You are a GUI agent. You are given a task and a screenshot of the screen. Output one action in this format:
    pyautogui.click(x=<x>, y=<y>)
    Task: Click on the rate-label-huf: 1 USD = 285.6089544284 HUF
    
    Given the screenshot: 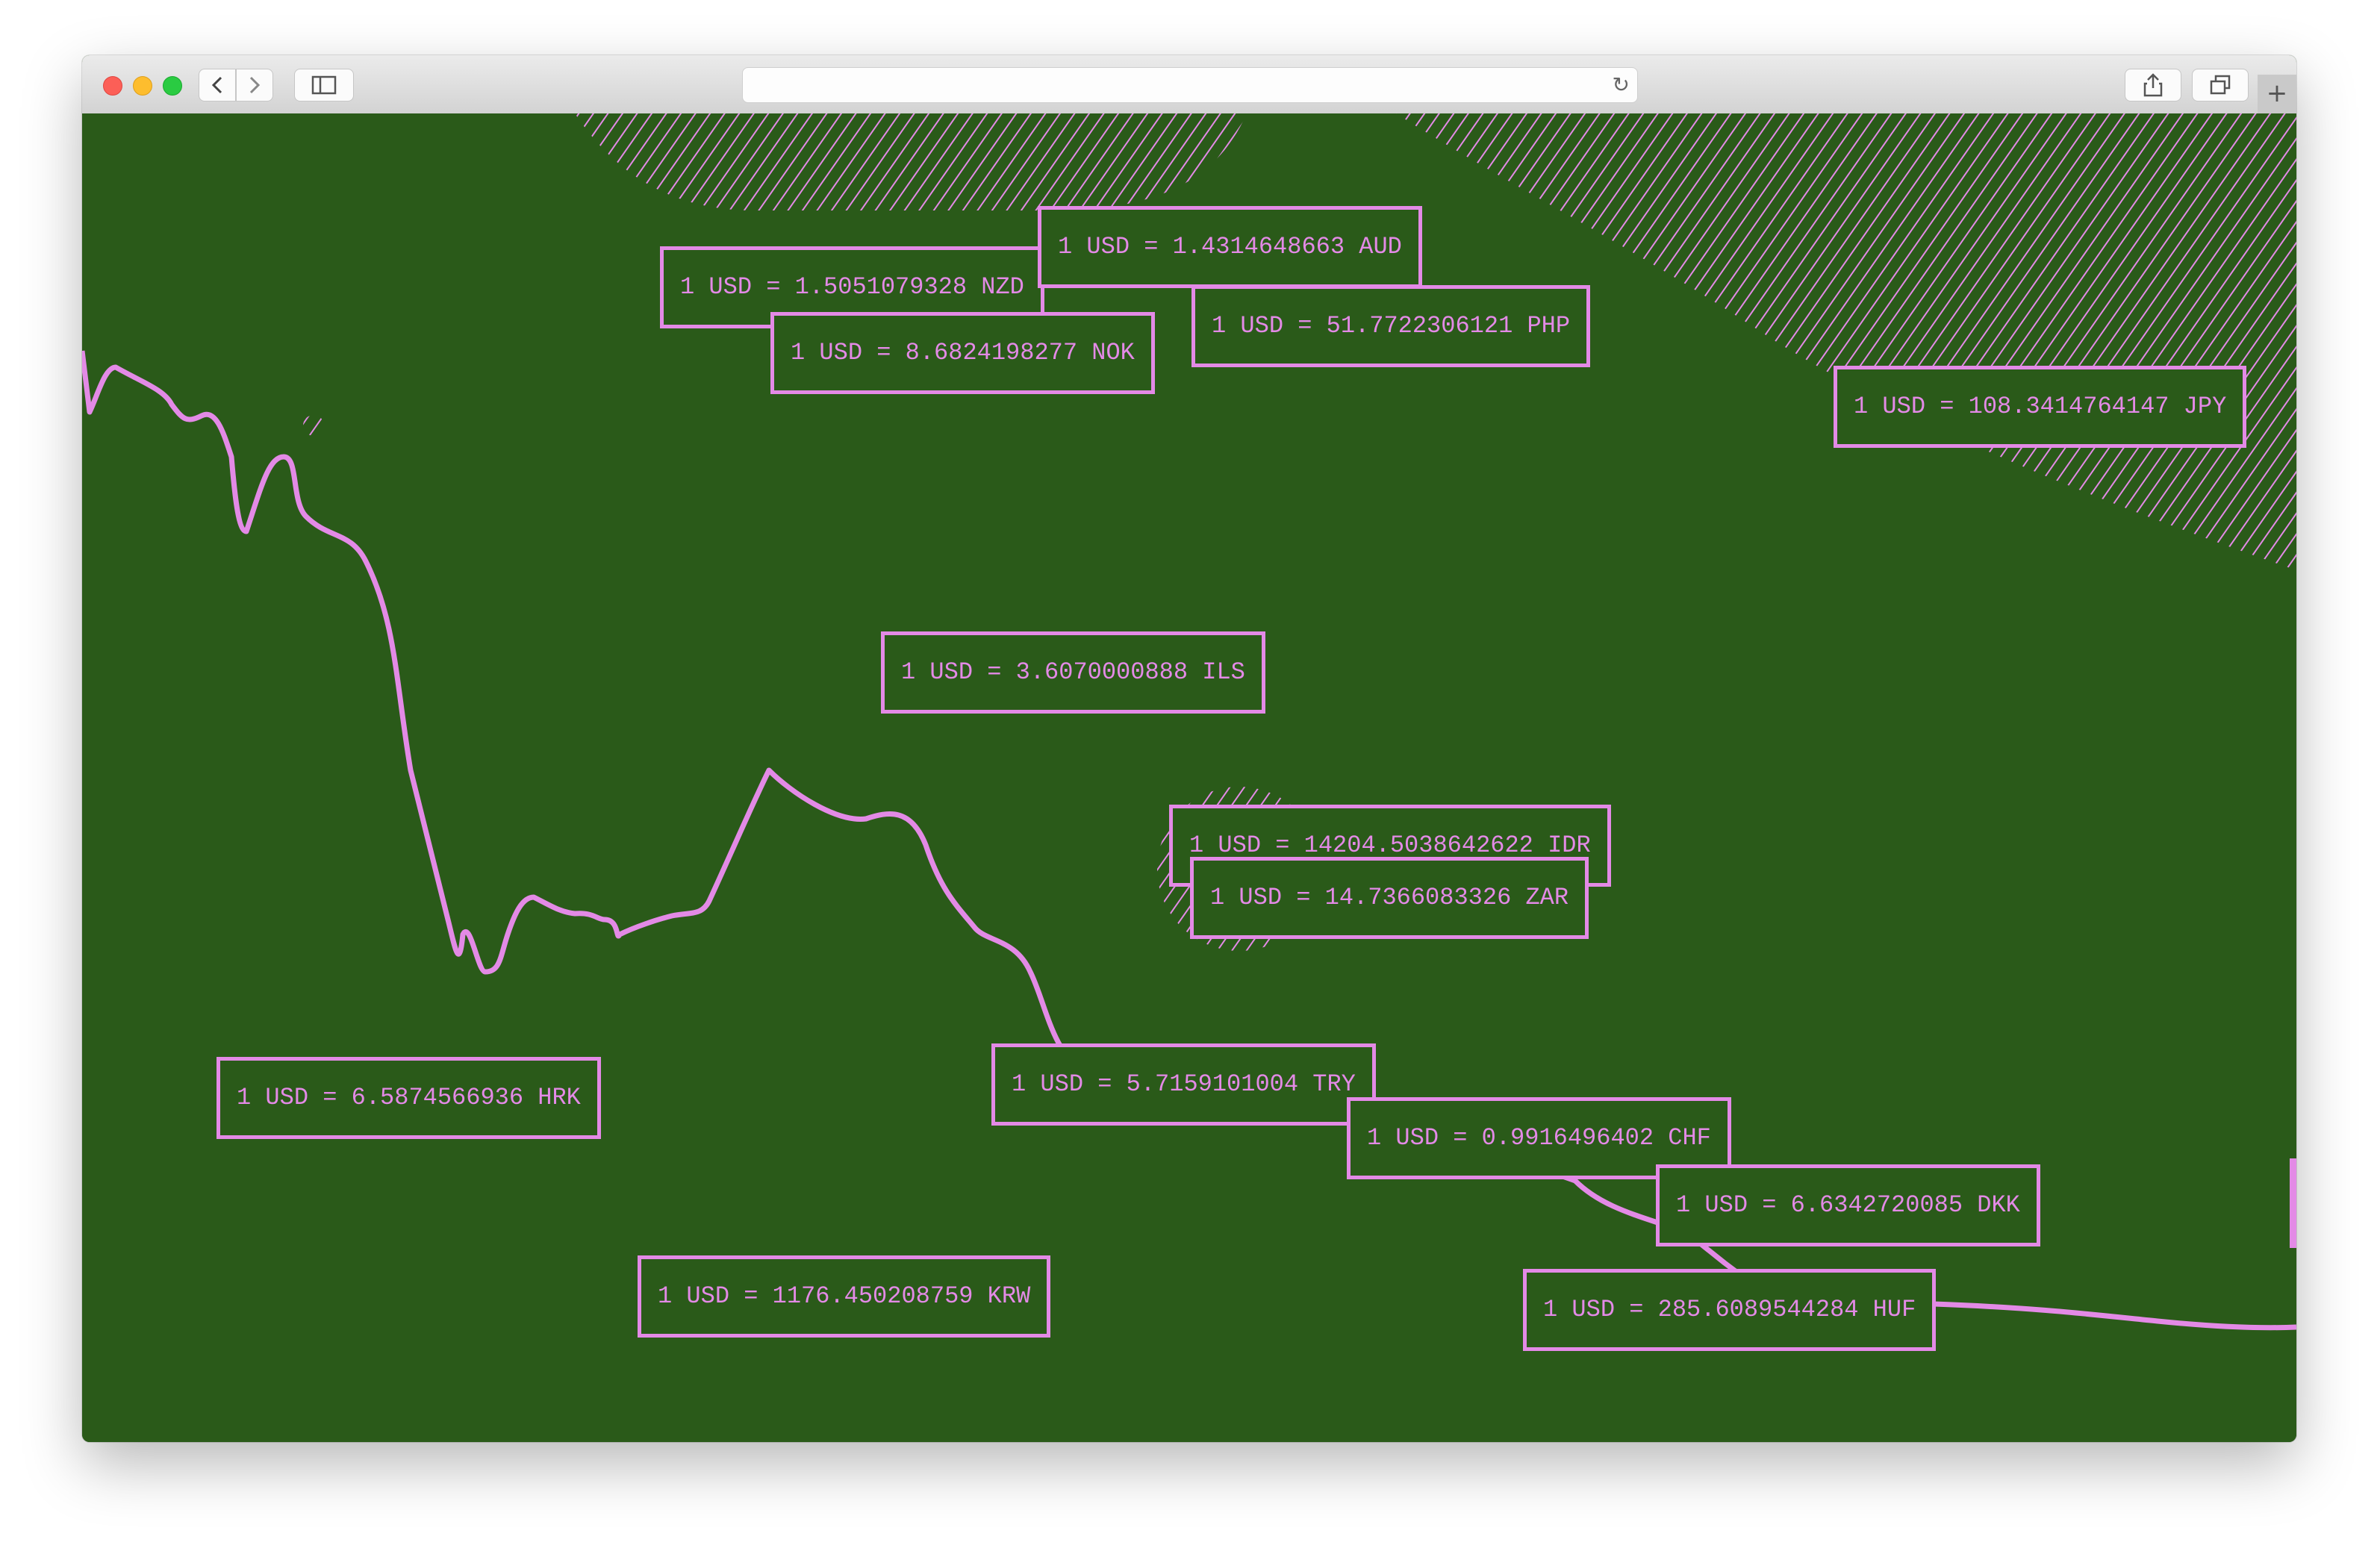 What is the action you would take?
    pyautogui.click(x=1730, y=1310)
    